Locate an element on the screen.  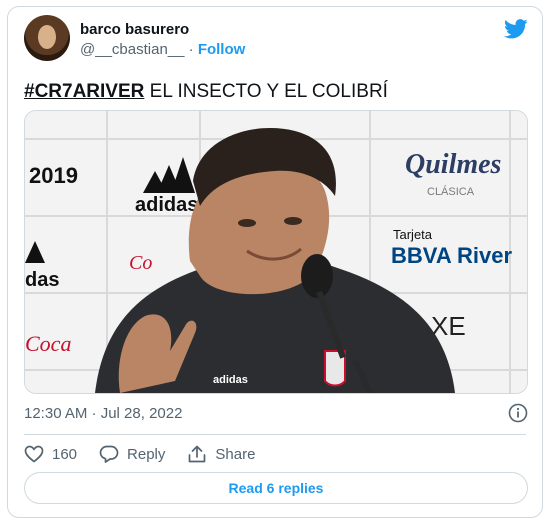
tweet-text: #CR7ARIVER EL INSECTO Y EL COLIBRÍ is located at coordinates (206, 92).